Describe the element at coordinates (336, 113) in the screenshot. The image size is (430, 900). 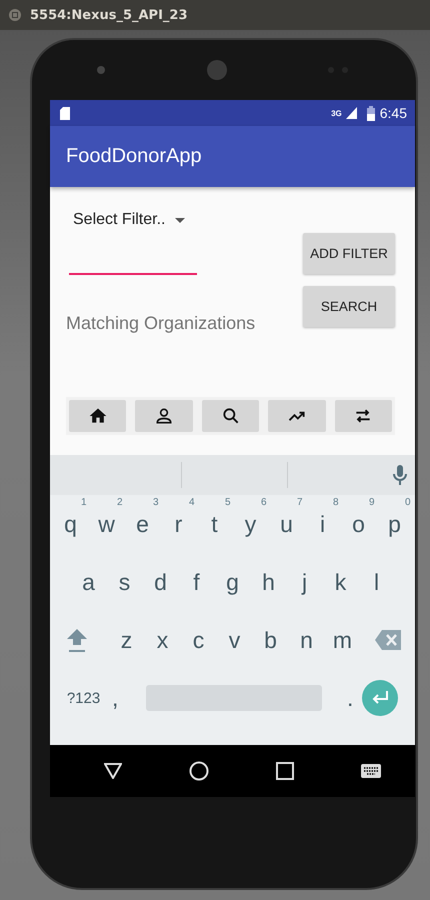
I see `network-type: 3G` at that location.